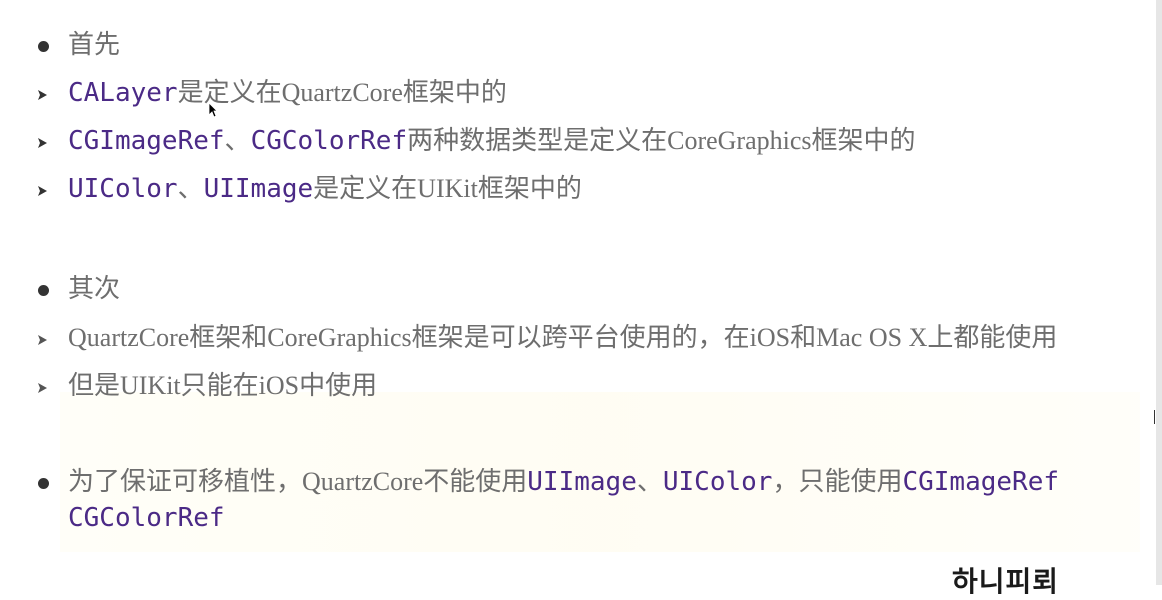 The height and width of the screenshot is (600, 1162). I want to click on item-text: 但是UIKit只能在iOS中使用, so click(223, 385).